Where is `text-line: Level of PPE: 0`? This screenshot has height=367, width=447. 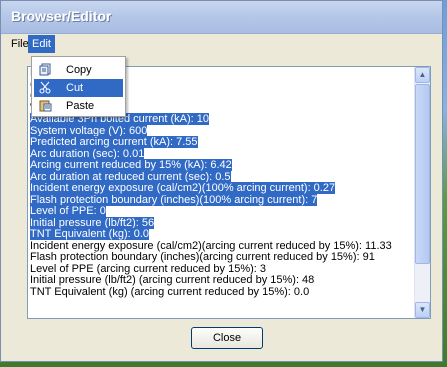
text-line: Level of PPE: 0 is located at coordinates (221, 211).